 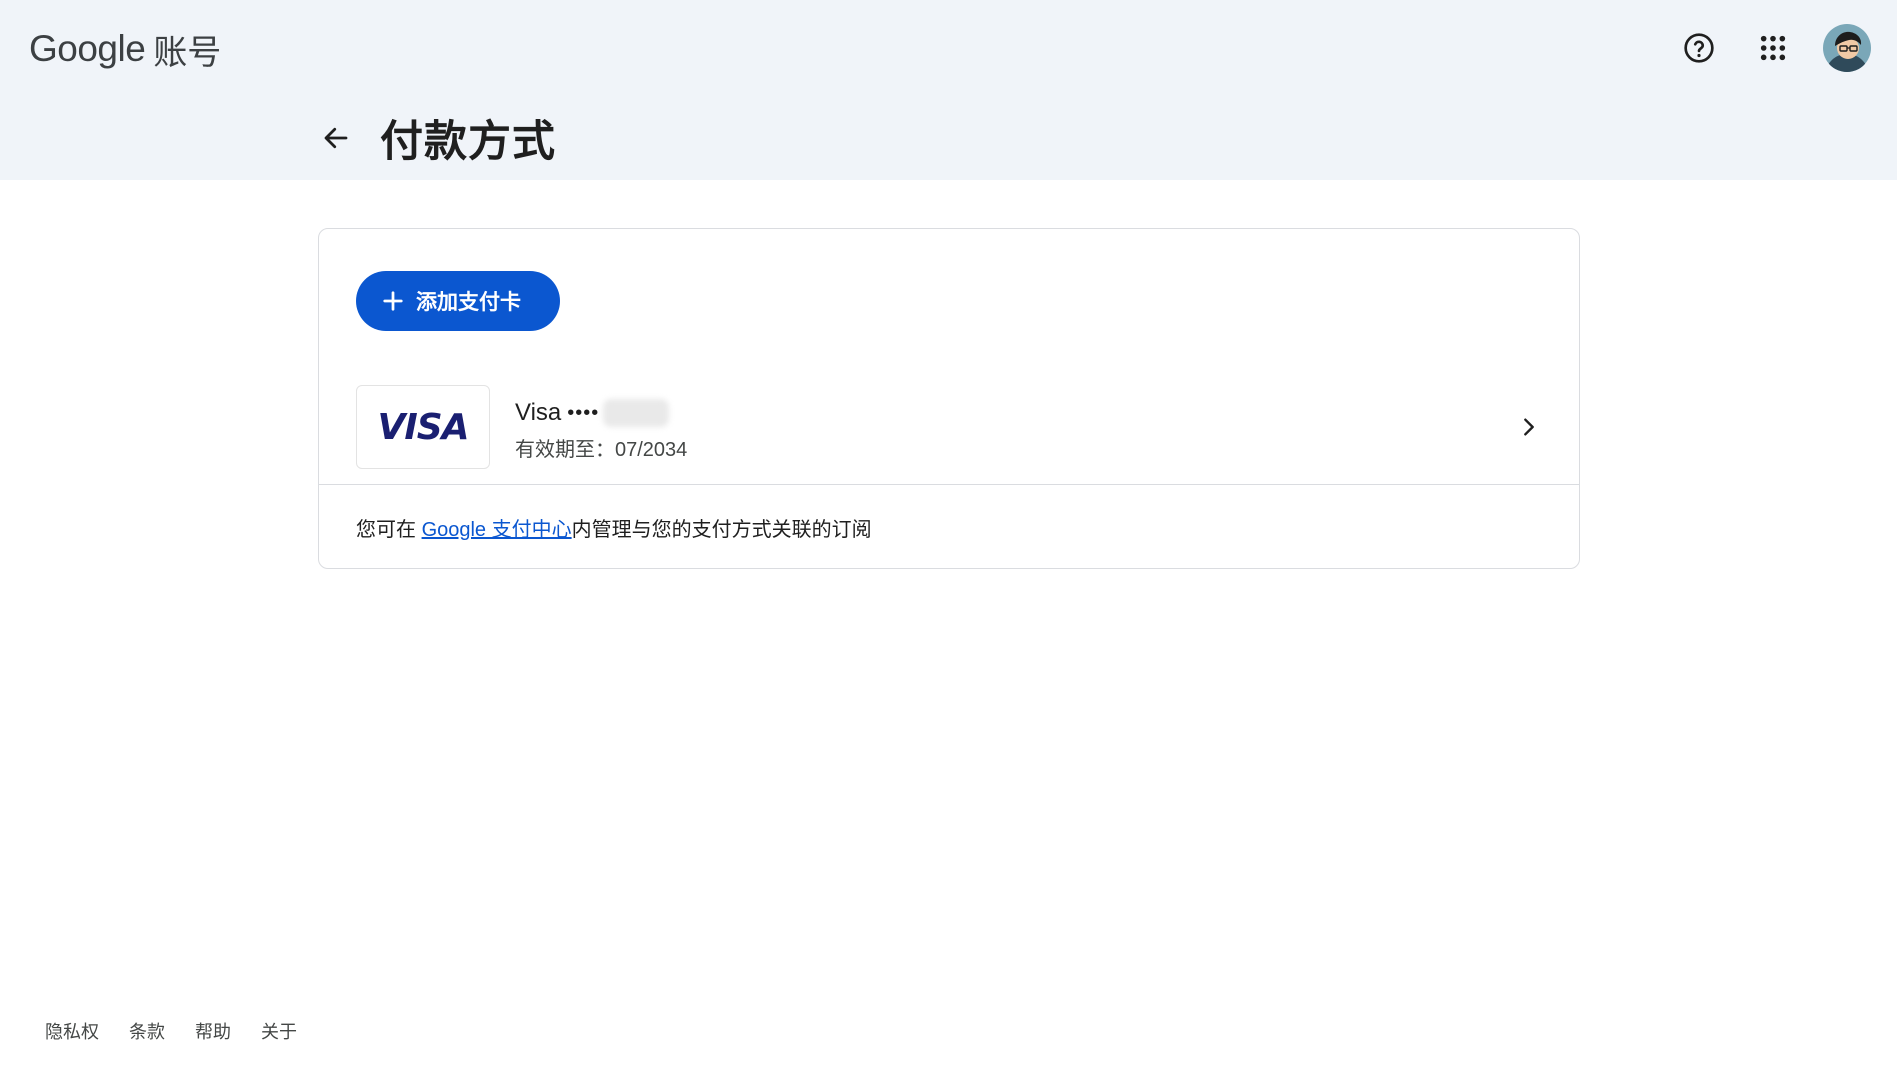 I want to click on apps-grid-icon, so click(x=1773, y=48).